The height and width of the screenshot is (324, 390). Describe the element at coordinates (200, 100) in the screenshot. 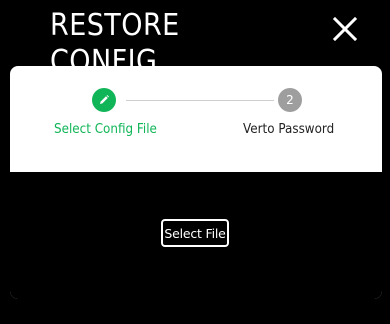

I see `step-connector` at that location.